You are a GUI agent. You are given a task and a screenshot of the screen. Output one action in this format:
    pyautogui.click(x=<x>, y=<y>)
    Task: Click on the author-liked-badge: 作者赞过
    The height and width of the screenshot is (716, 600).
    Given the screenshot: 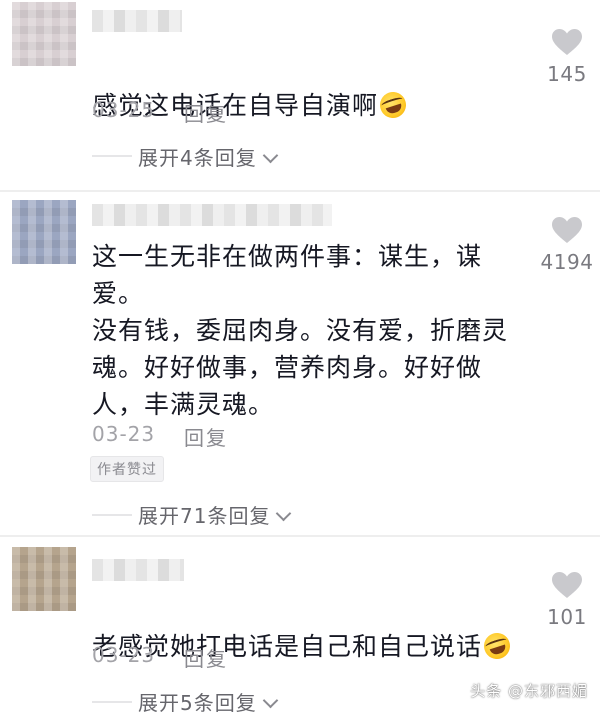 What is the action you would take?
    pyautogui.click(x=127, y=469)
    